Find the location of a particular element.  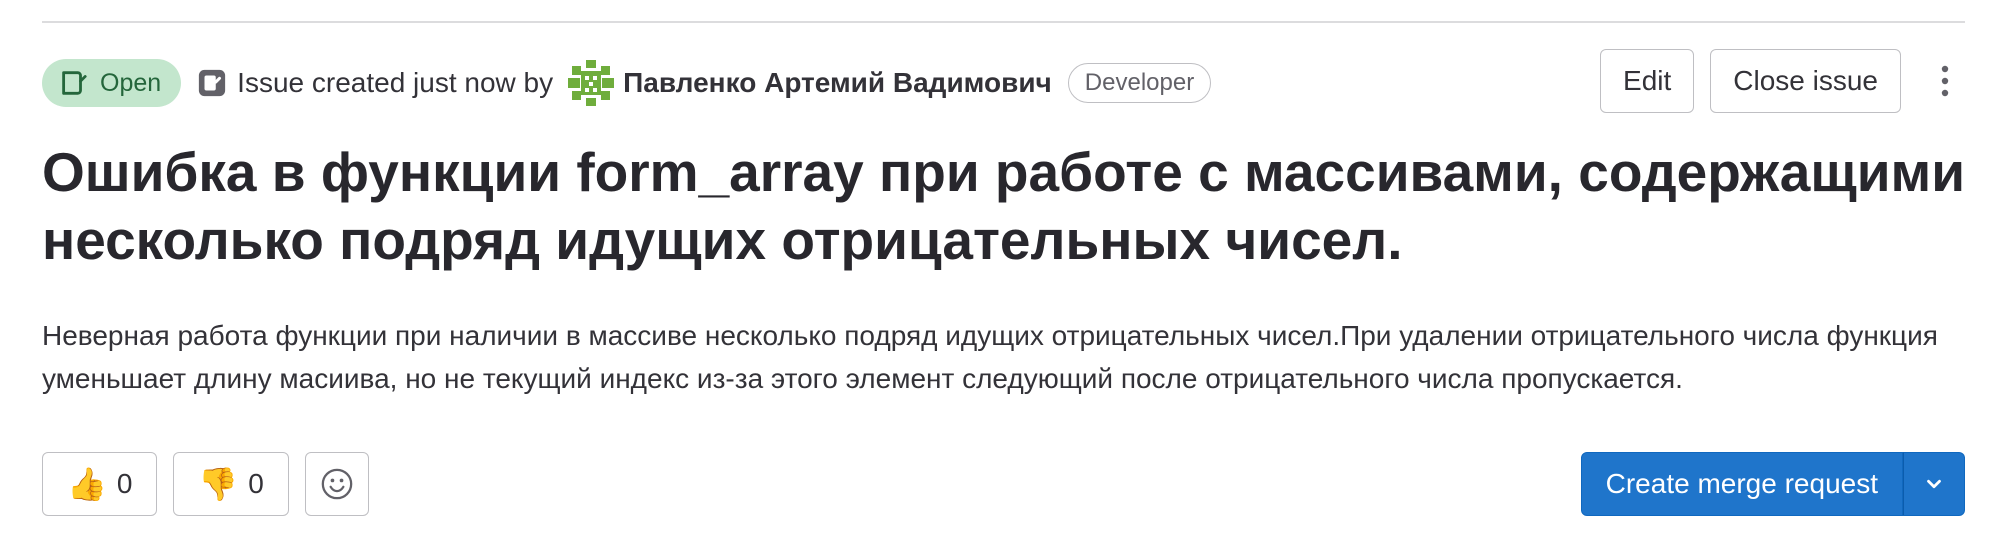

thumbs-up-button: 👍 0 is located at coordinates (100, 484).